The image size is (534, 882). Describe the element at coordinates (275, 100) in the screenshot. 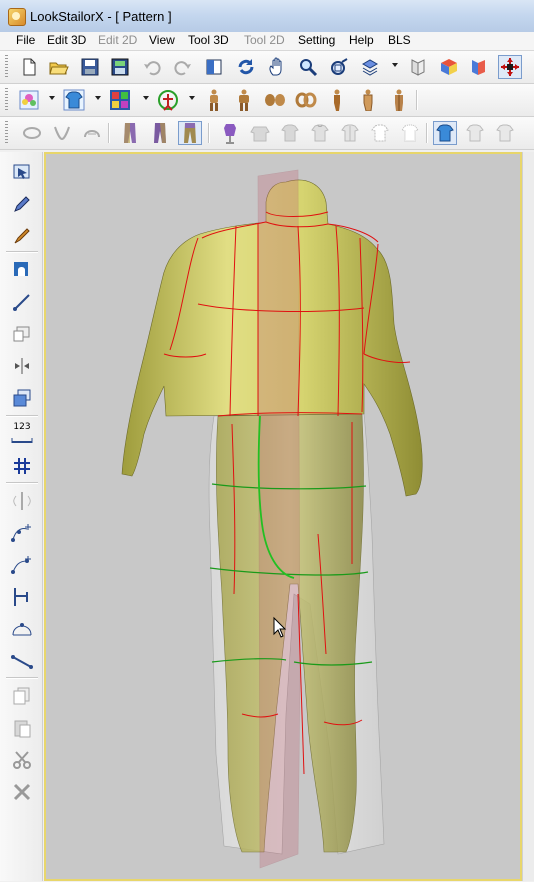

I see `body-parts-icon` at that location.